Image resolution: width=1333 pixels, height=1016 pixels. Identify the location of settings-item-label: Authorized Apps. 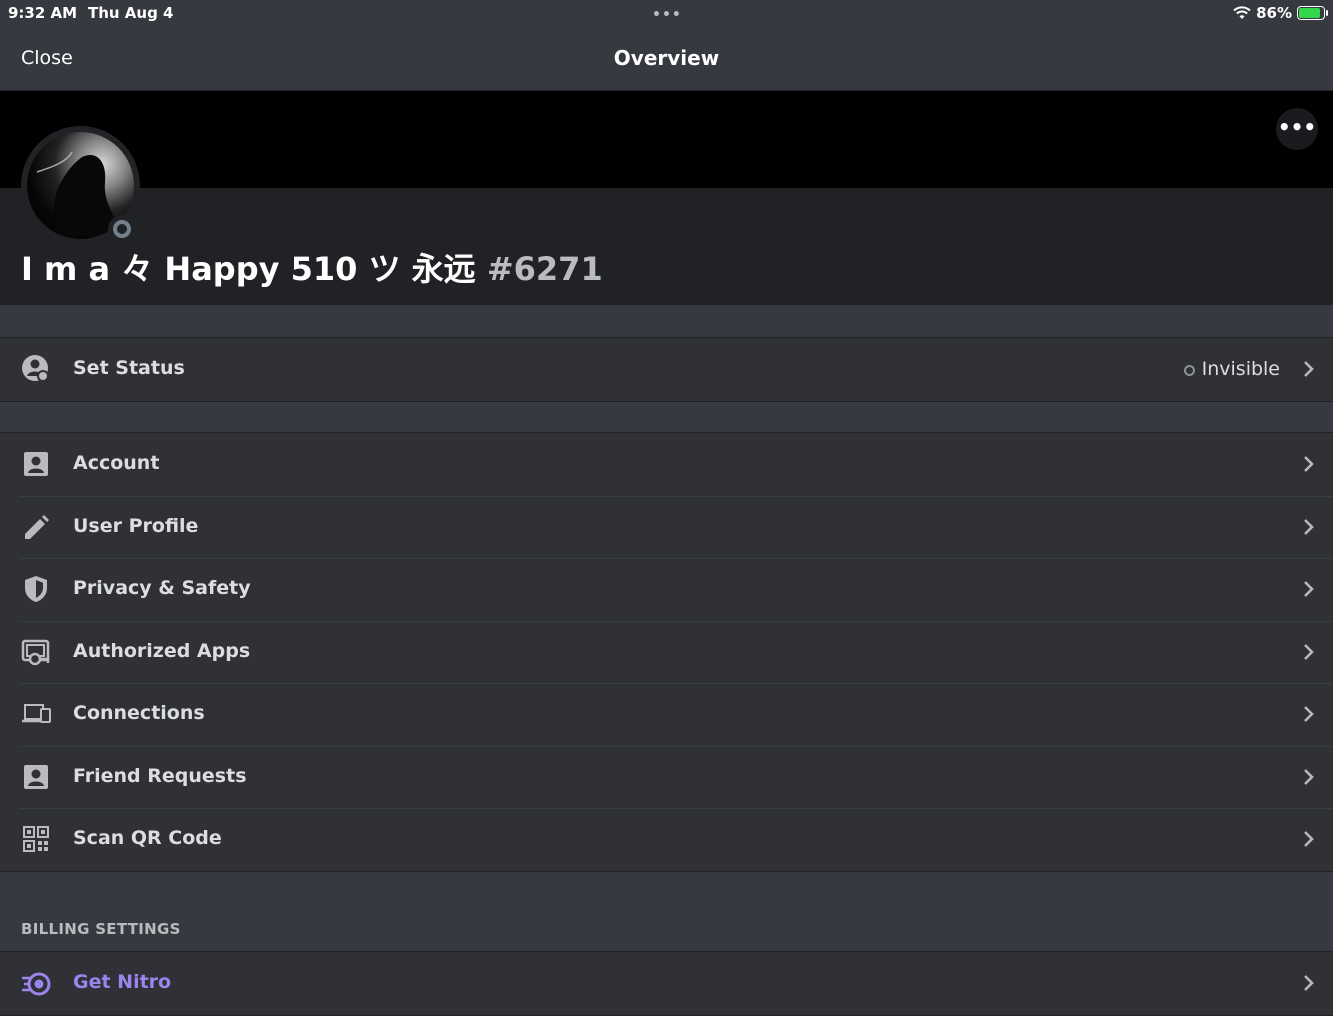
(162, 650).